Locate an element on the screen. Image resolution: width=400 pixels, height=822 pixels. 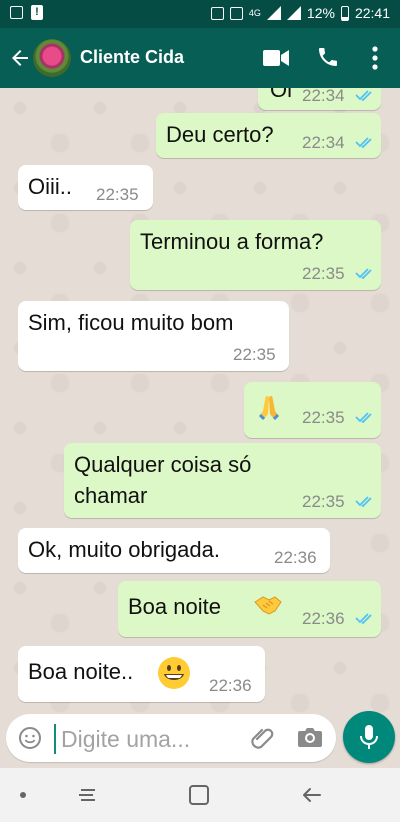
emoji-picker-icon is located at coordinates (30, 738).